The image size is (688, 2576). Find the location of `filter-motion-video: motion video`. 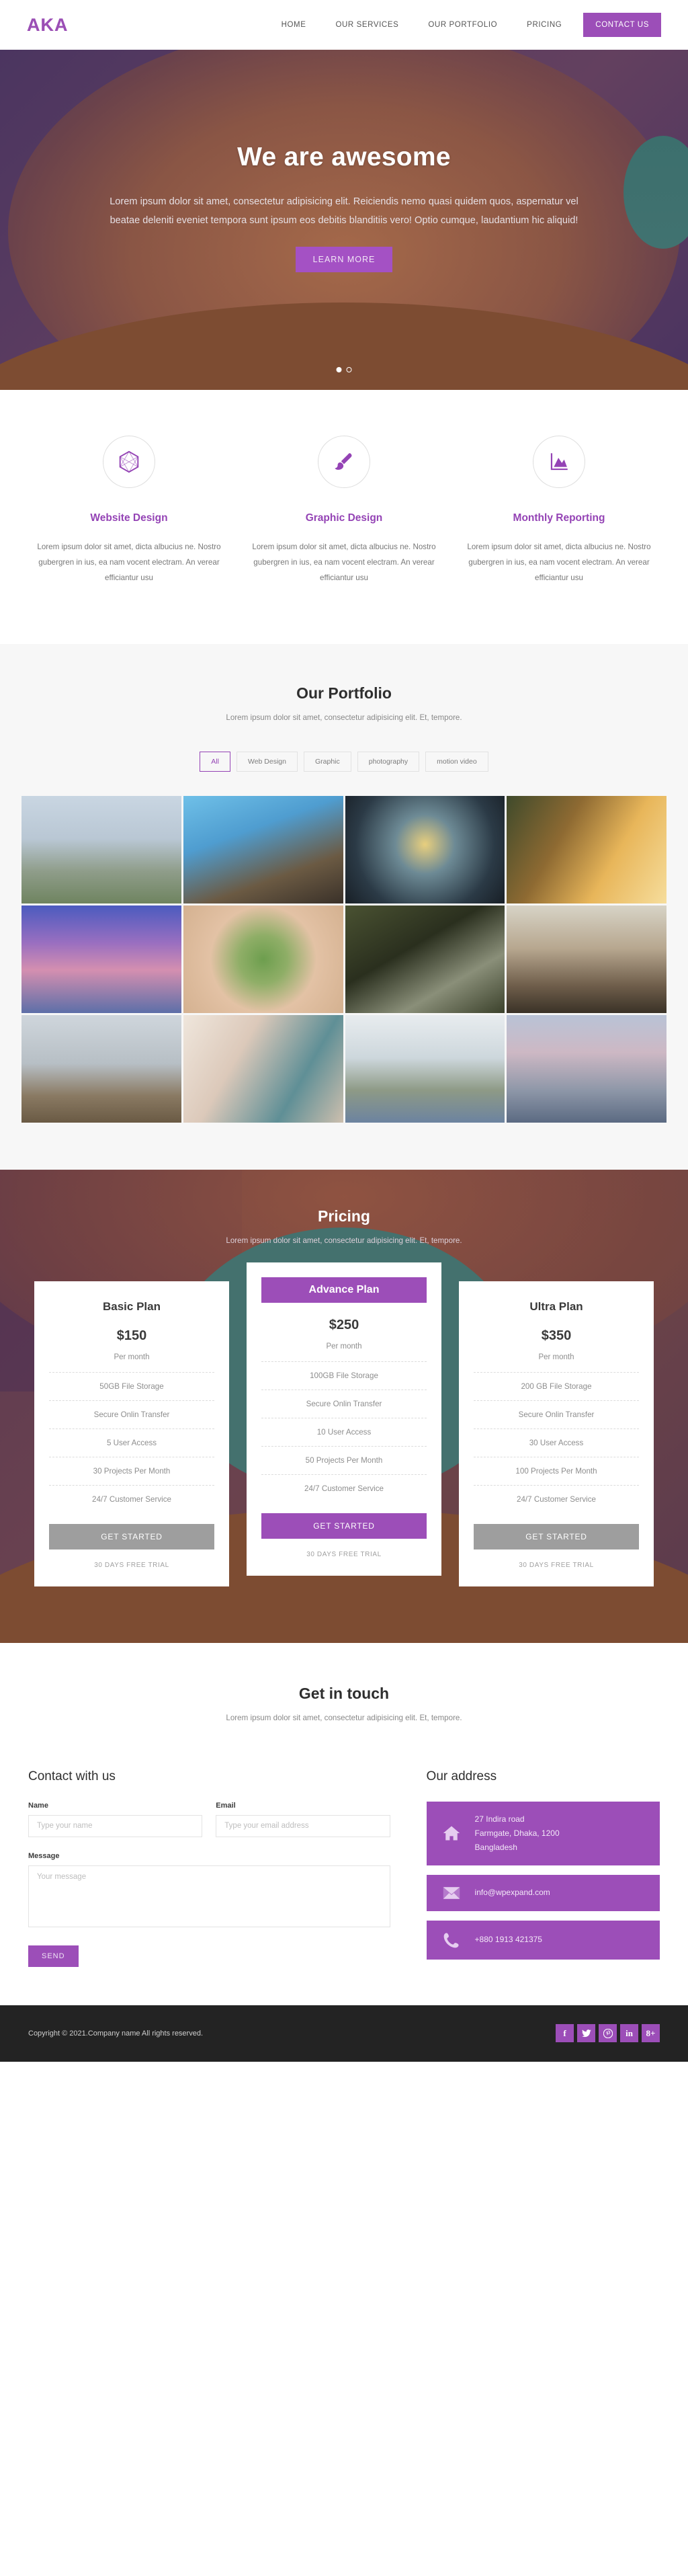

filter-motion-video: motion video is located at coordinates (456, 761).